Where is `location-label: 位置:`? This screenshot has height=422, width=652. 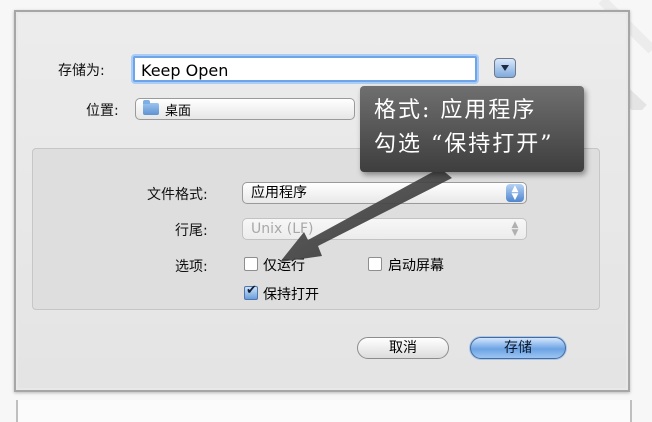
location-label: 位置: is located at coordinates (102, 111).